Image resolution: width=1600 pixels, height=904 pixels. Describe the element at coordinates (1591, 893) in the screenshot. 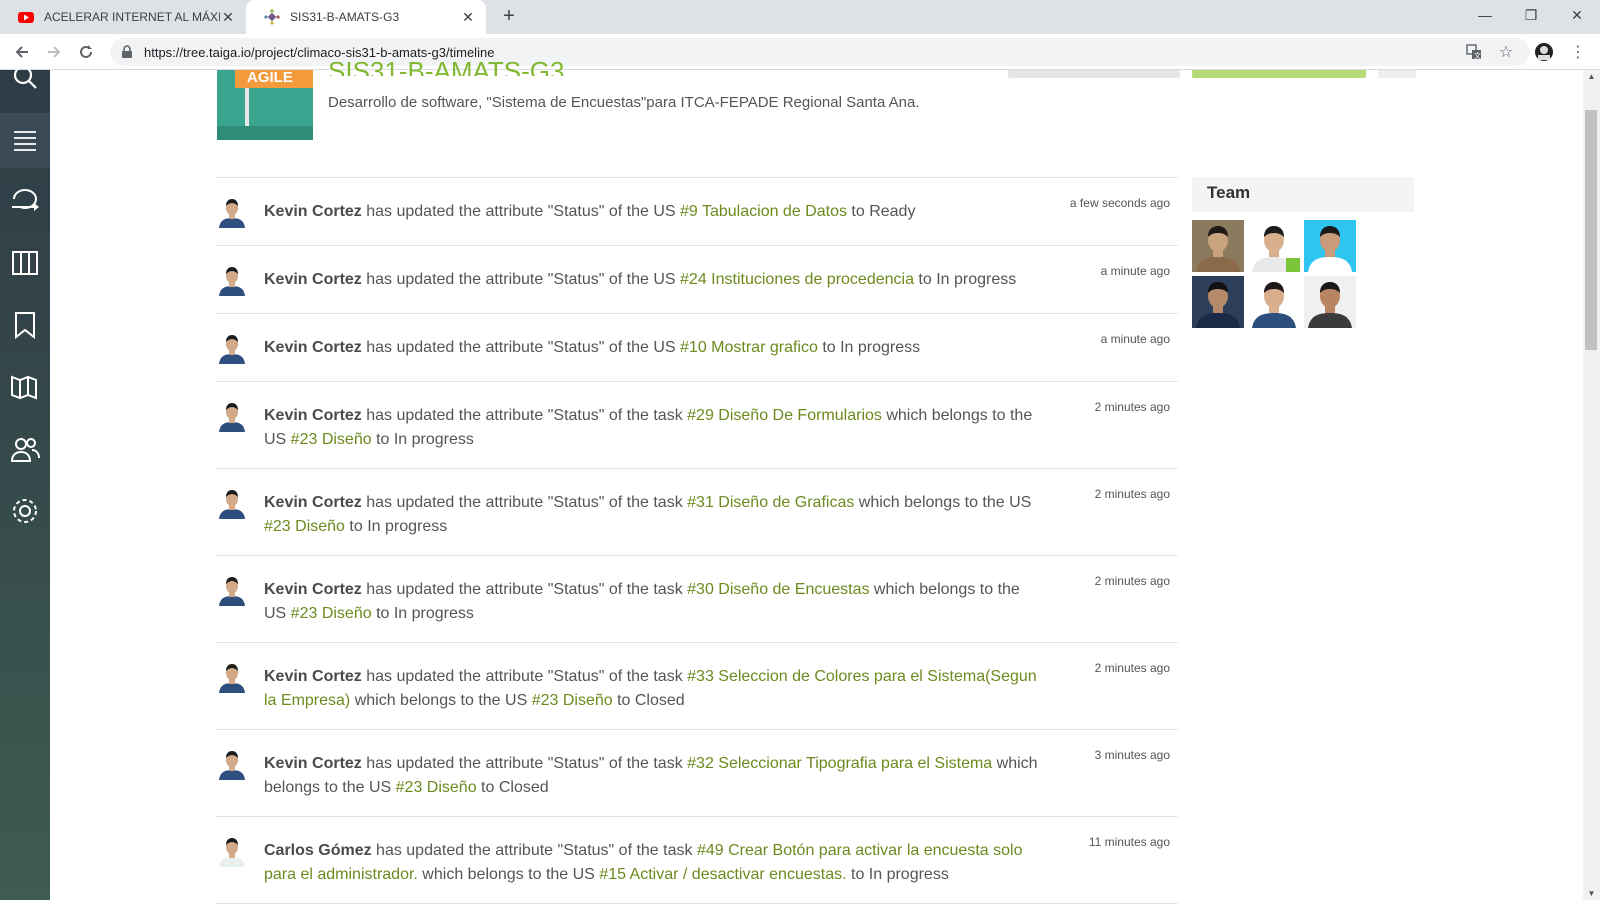

I see `scroll-down-icon: ▼` at that location.